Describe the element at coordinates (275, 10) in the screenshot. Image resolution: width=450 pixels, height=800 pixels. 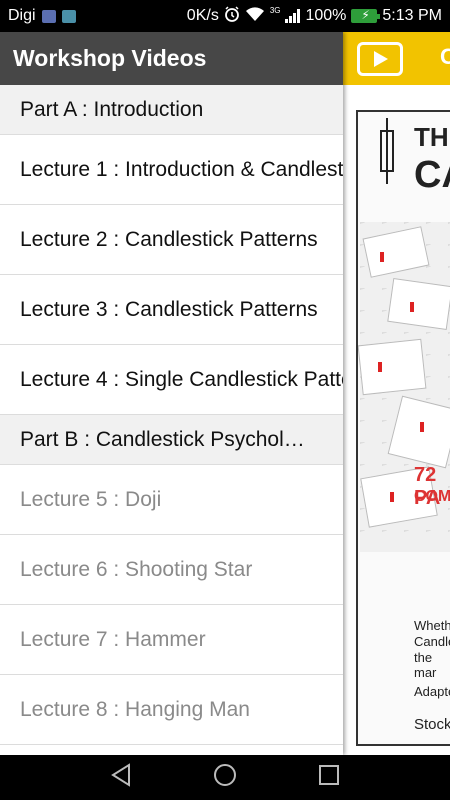
I see `network-type: 3G` at that location.